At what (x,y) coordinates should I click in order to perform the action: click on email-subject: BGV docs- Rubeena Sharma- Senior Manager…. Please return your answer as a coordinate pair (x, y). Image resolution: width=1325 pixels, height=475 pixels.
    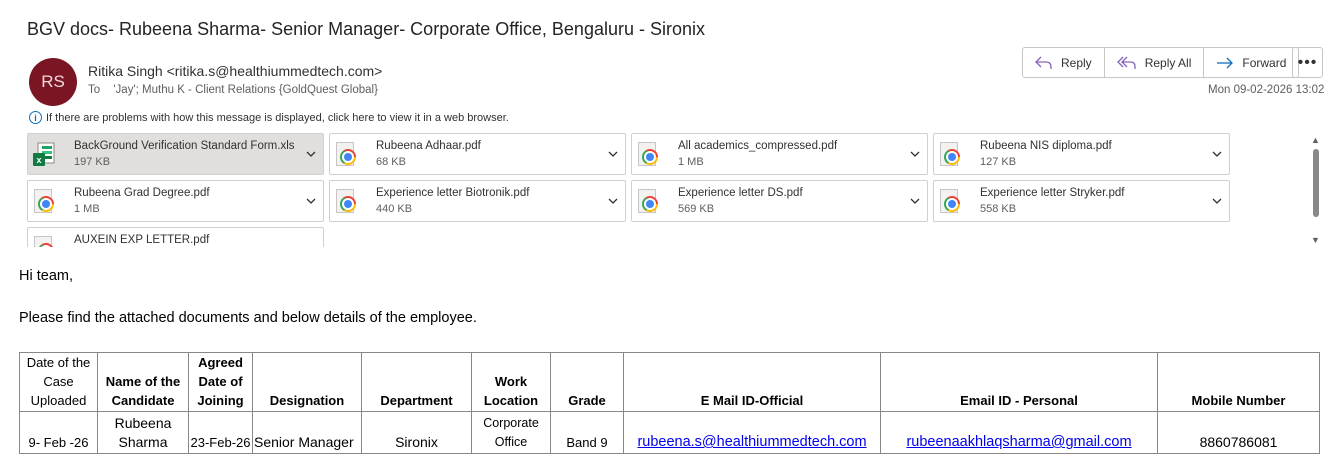
    Looking at the image, I should click on (366, 29).